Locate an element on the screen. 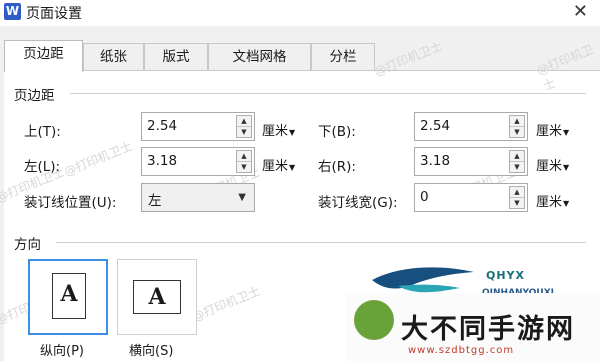  landscape-label: 横向(S) is located at coordinates (151, 349).